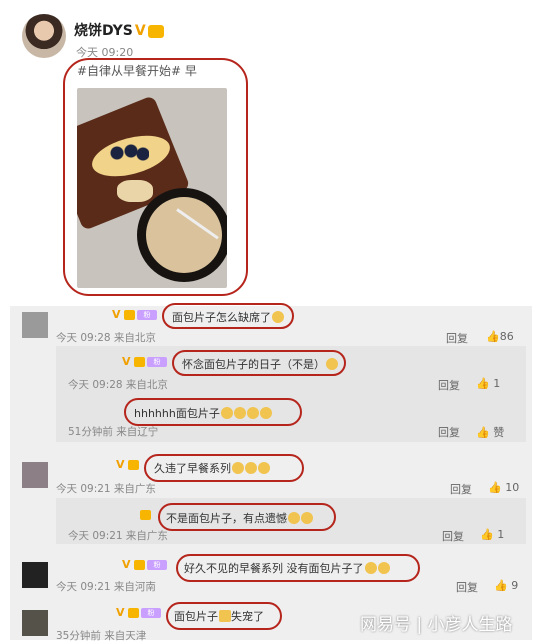 This screenshot has height=643, width=542. I want to click on verified-badge: V, so click(140, 31).